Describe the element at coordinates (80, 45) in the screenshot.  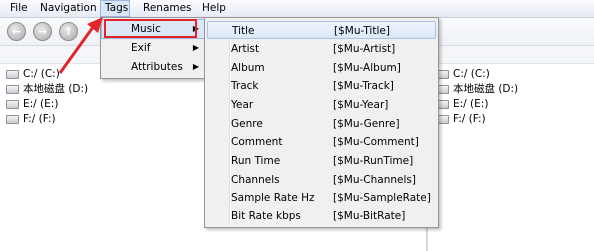
I see `annotation-arrow-icon` at that location.